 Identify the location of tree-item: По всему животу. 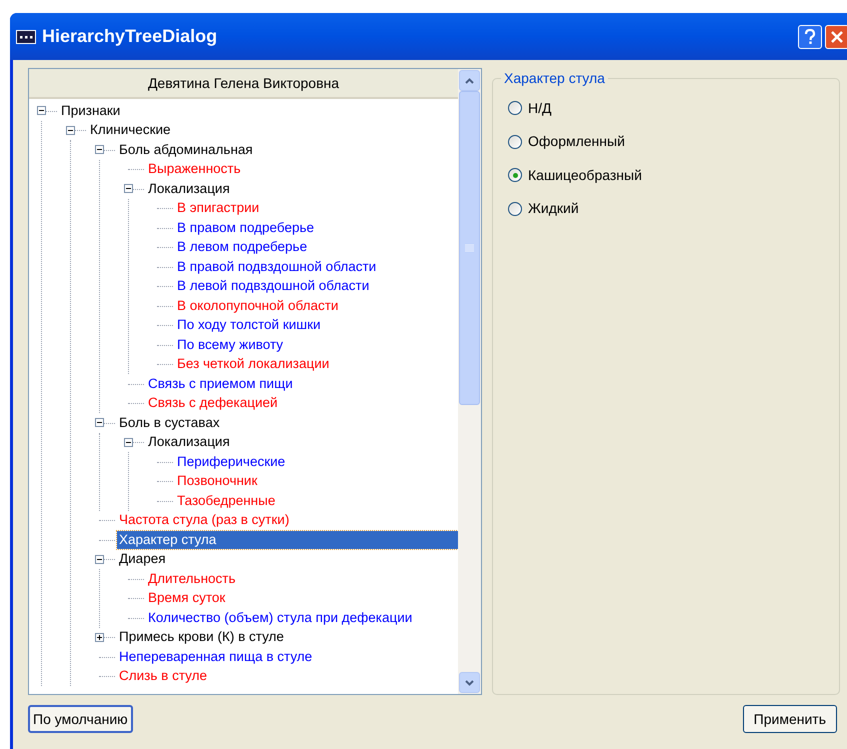
(230, 345).